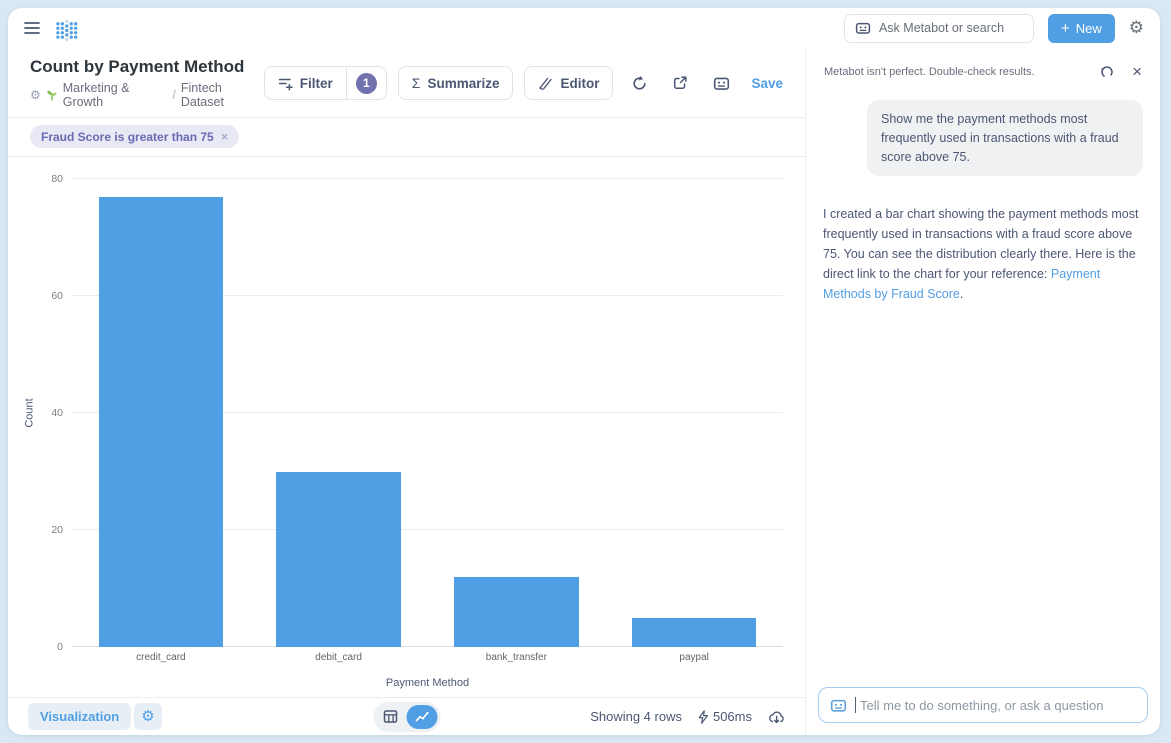  What do you see at coordinates (60, 647) in the screenshot?
I see `y-tick-label: 0` at bounding box center [60, 647].